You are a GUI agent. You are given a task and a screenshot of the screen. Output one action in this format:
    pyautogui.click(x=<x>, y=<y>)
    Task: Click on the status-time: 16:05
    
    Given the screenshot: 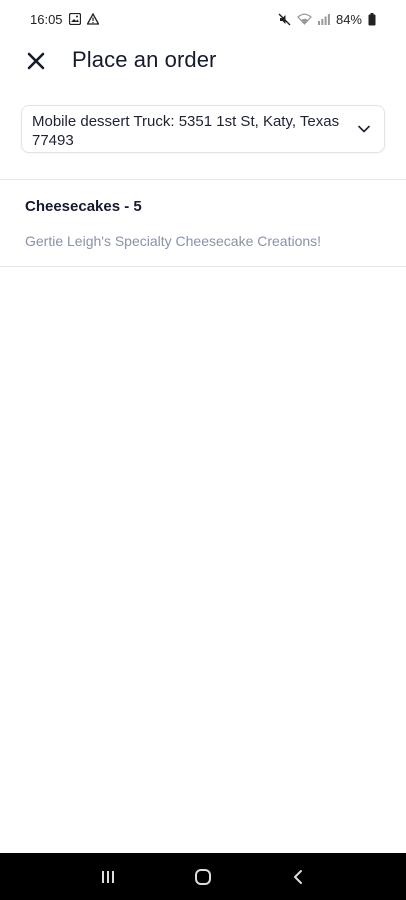 What is the action you would take?
    pyautogui.click(x=46, y=19)
    